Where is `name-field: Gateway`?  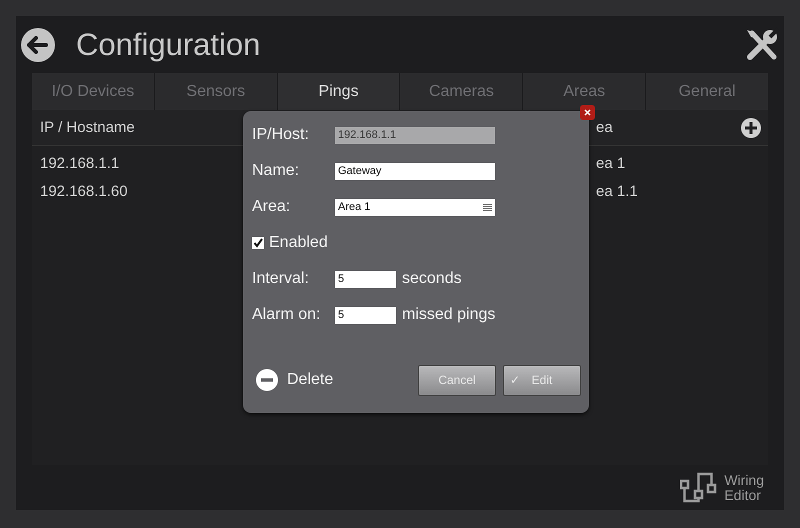
name-field: Gateway is located at coordinates (415, 171).